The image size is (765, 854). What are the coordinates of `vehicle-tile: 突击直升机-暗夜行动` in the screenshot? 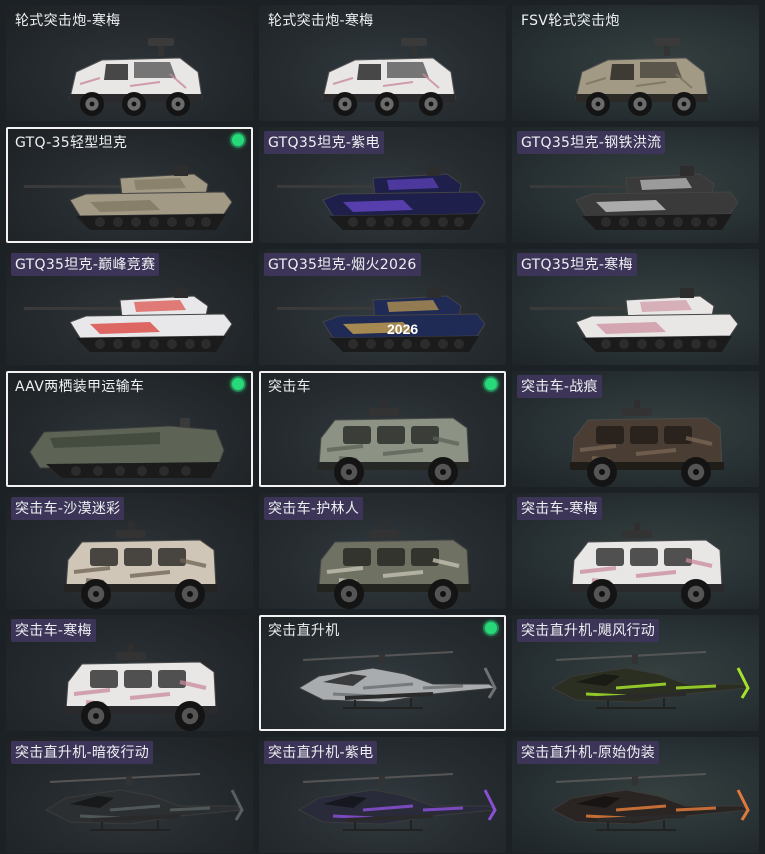 It's located at (129, 795).